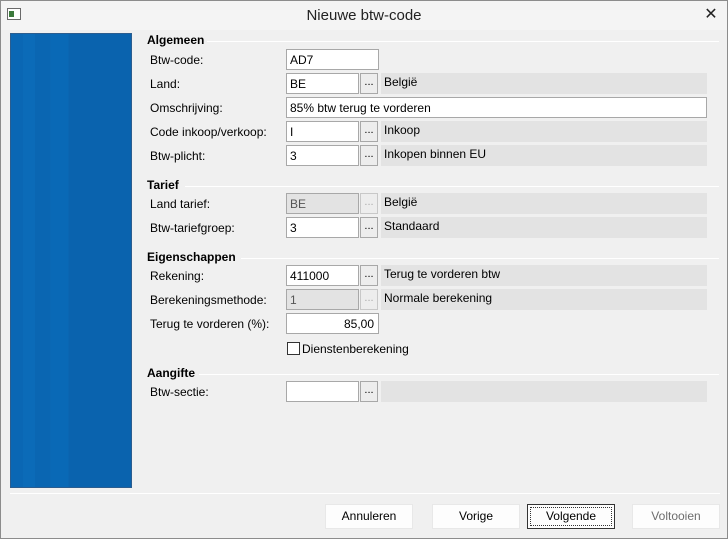 Image resolution: width=728 pixels, height=539 pixels. What do you see at coordinates (208, 300) in the screenshot?
I see `berekeningsmethode-label: Berekeningsmethode:` at bounding box center [208, 300].